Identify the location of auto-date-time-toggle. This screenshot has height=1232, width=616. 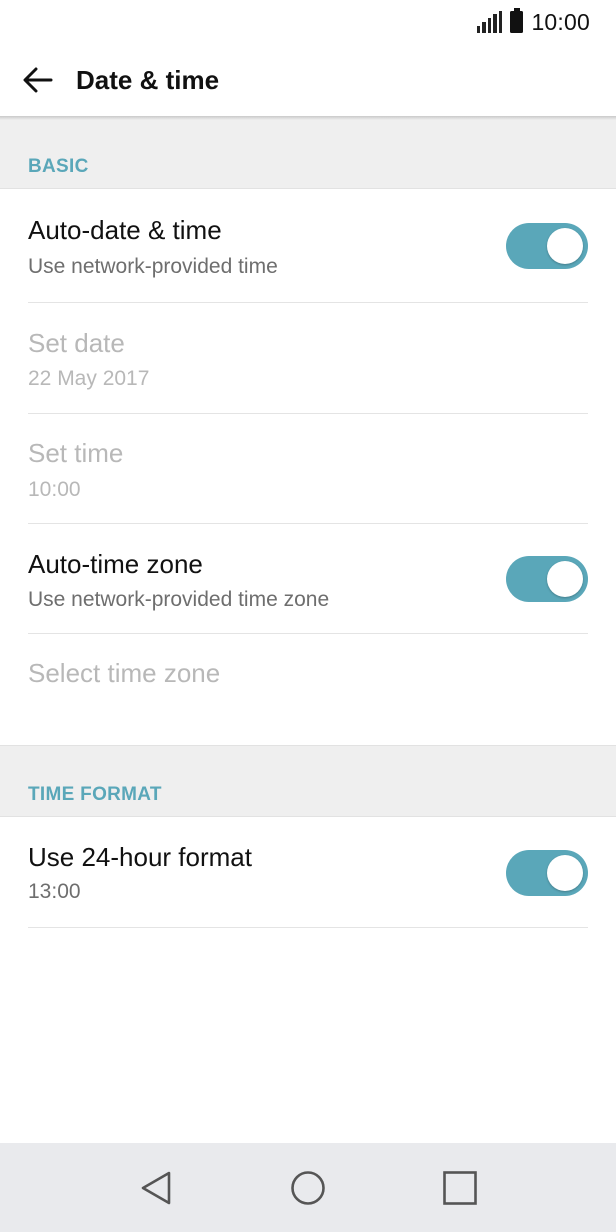
(547, 246).